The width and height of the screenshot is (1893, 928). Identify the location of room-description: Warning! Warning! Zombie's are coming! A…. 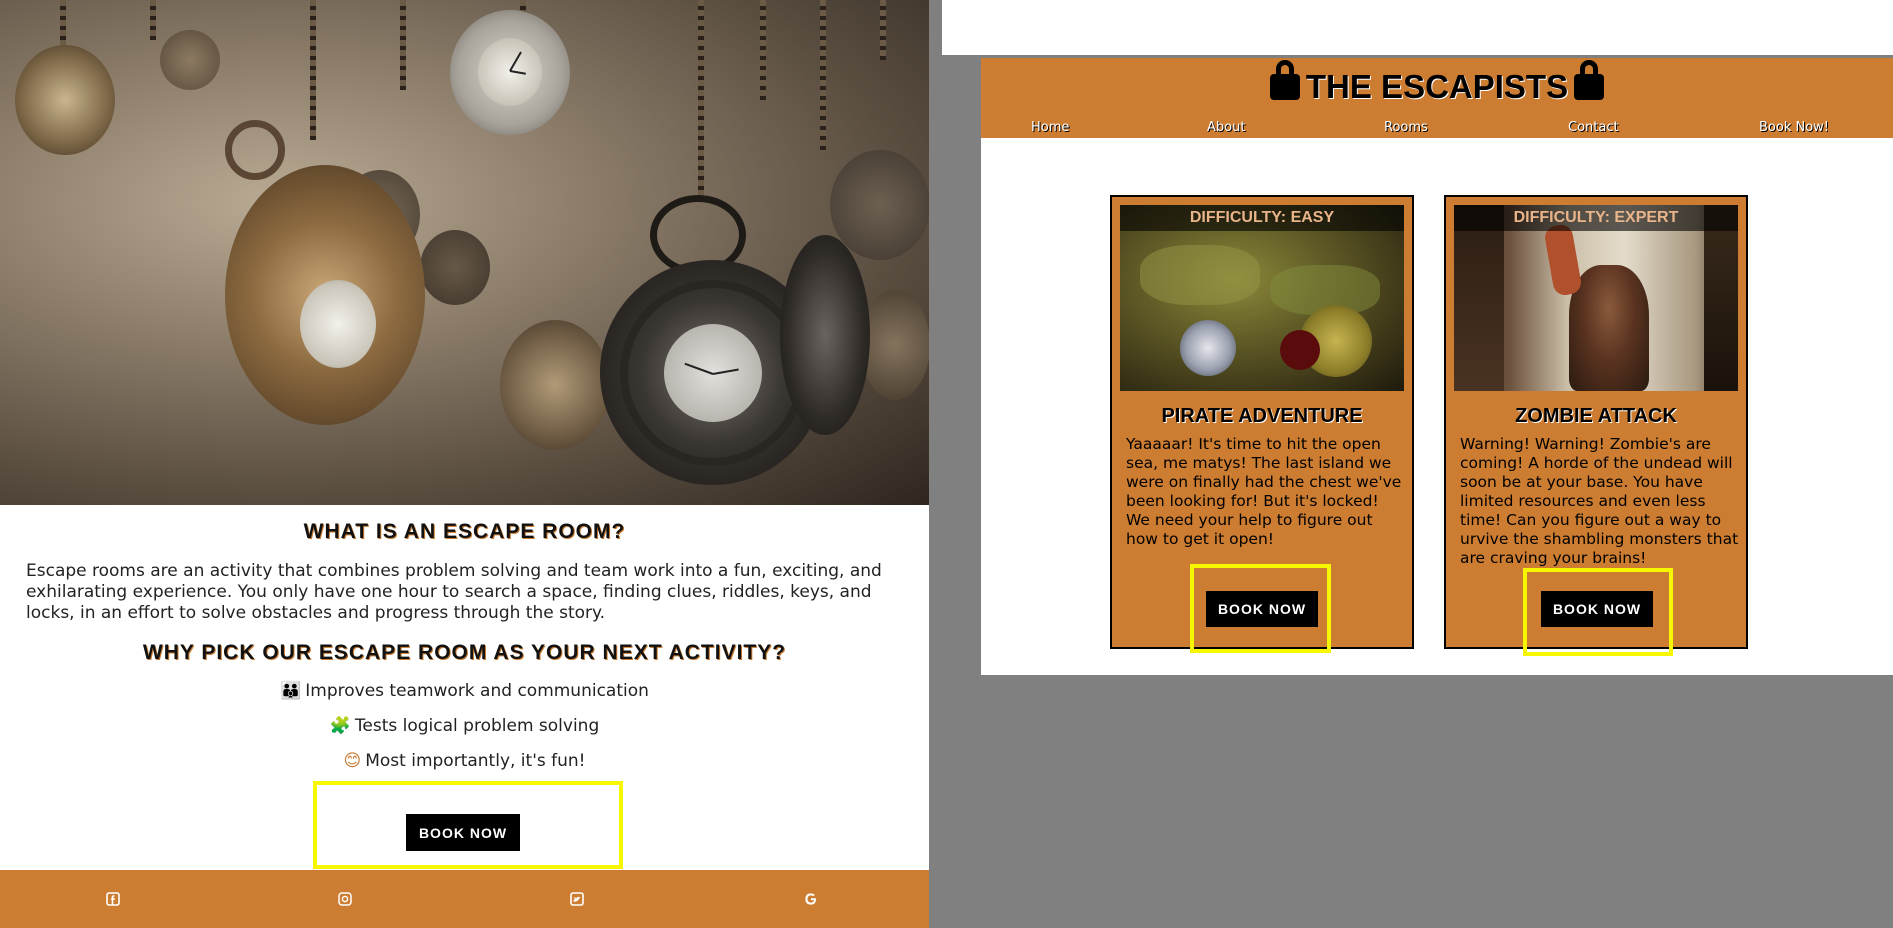
(1599, 501).